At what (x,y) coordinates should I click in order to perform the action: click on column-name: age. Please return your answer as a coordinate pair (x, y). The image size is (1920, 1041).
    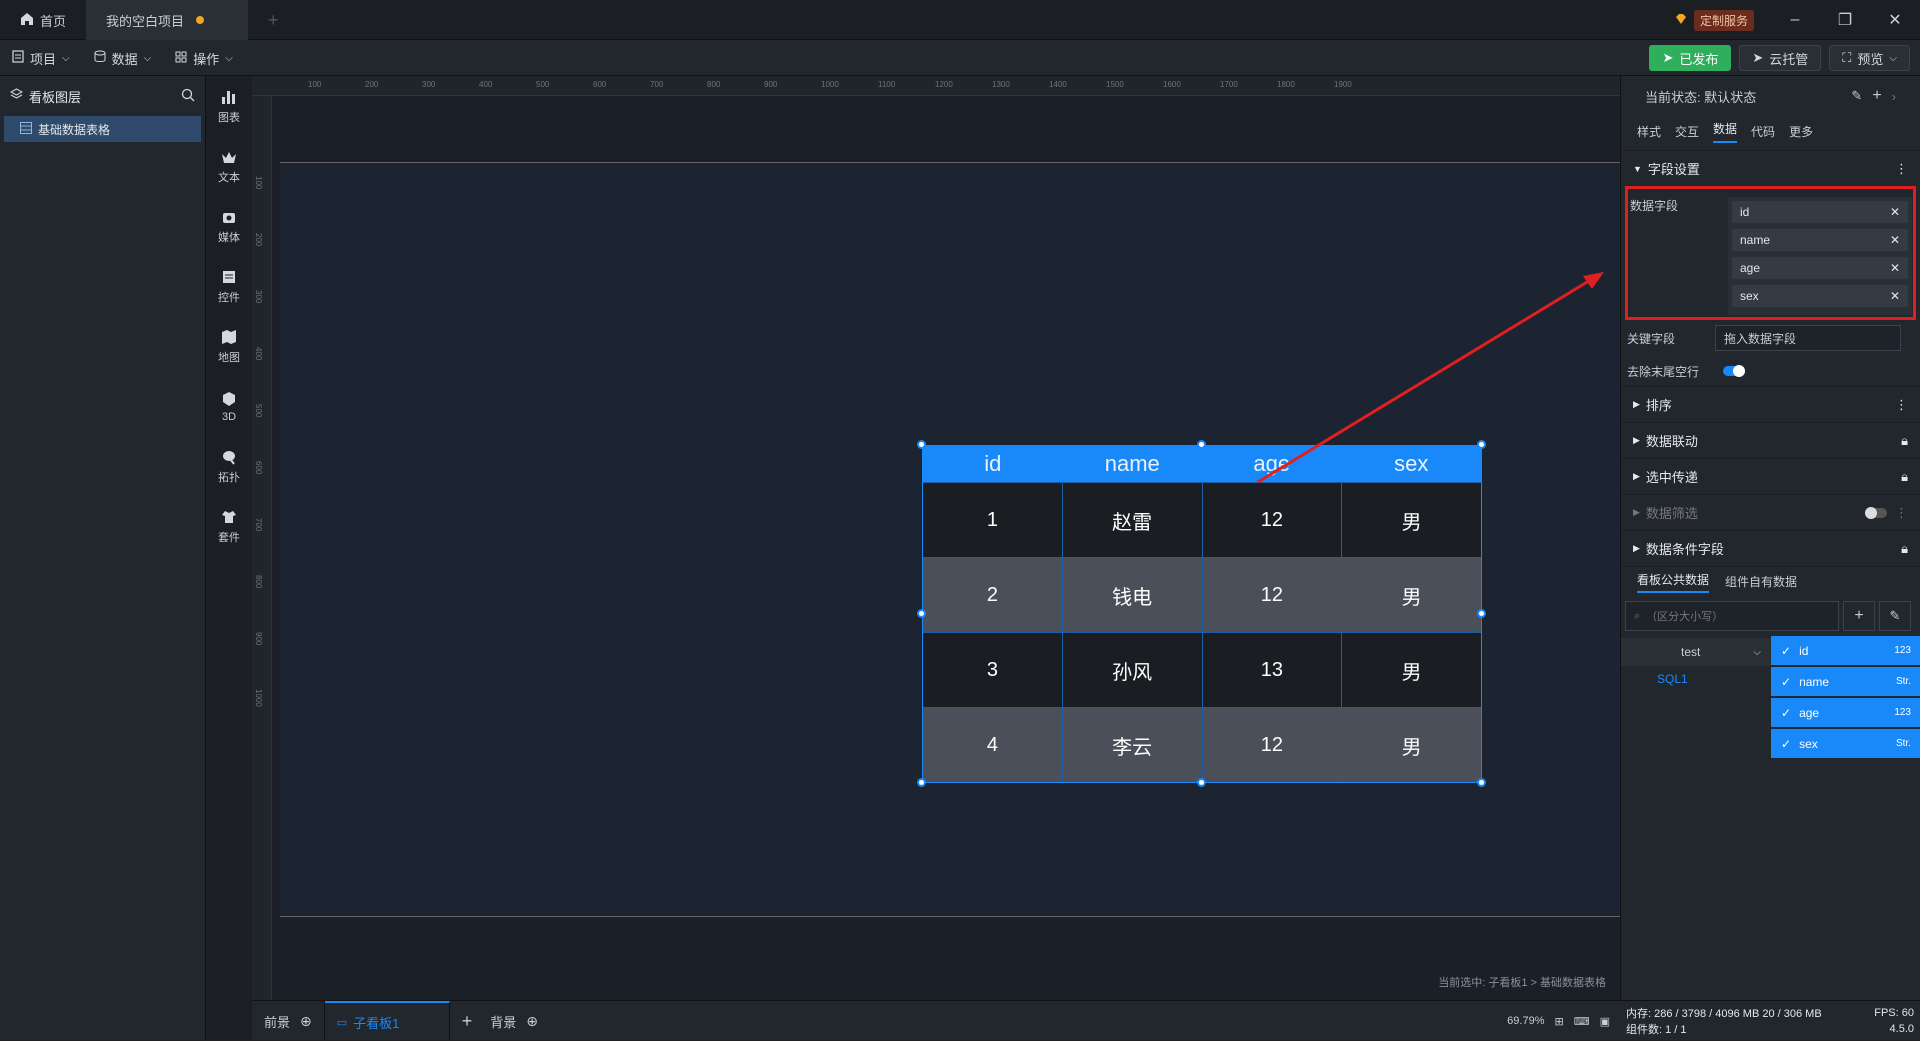
    Looking at the image, I should click on (1809, 712).